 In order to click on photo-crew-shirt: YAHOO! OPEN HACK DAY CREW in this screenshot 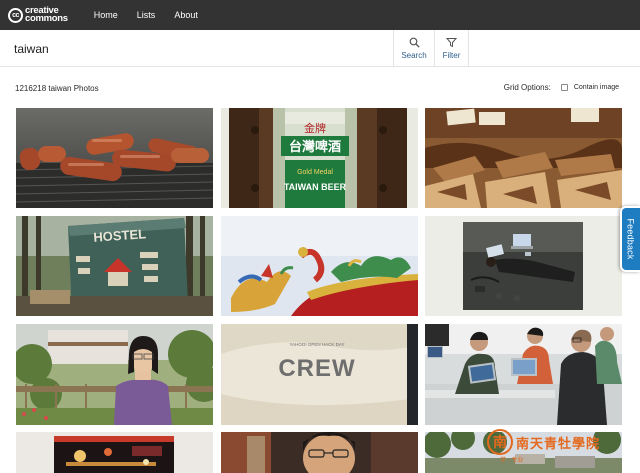, I will do `click(319, 374)`.